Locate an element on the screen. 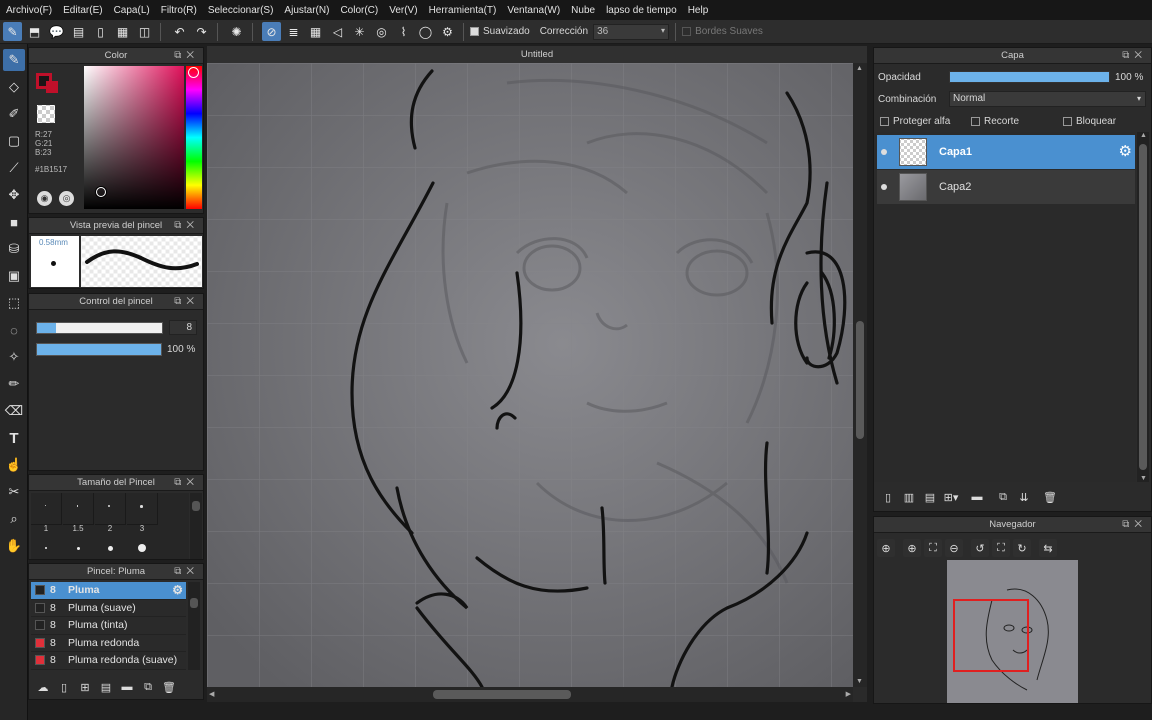 Image resolution: width=1152 pixels, height=720 pixels. edit-line-tool-icon: ⟋ is located at coordinates (14, 168).